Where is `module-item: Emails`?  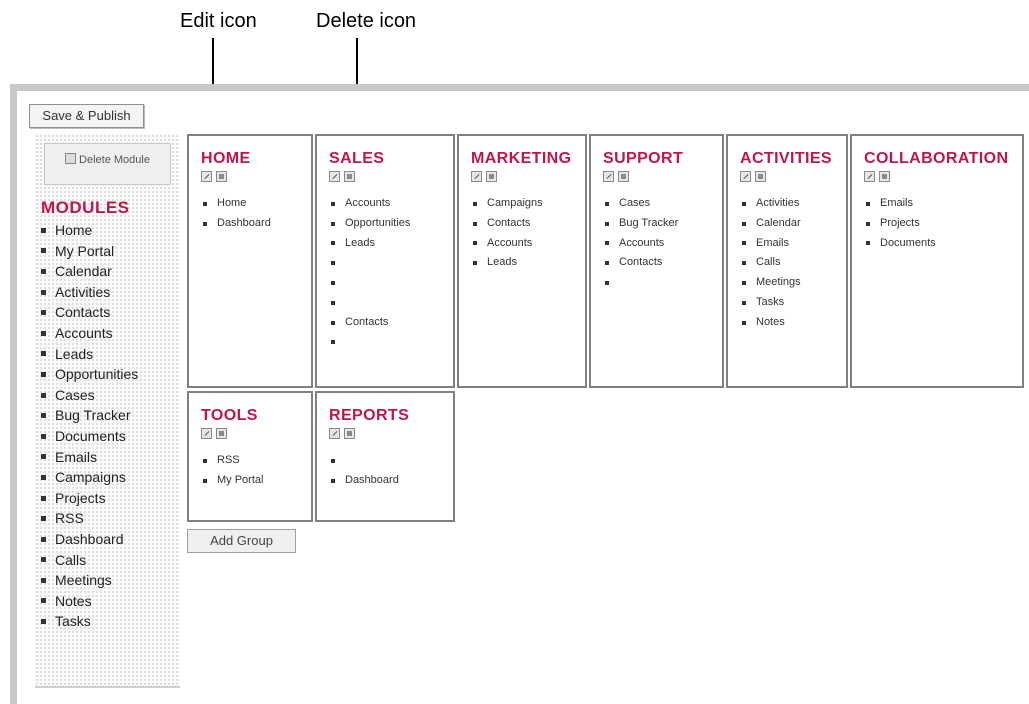 module-item: Emails is located at coordinates (89, 457).